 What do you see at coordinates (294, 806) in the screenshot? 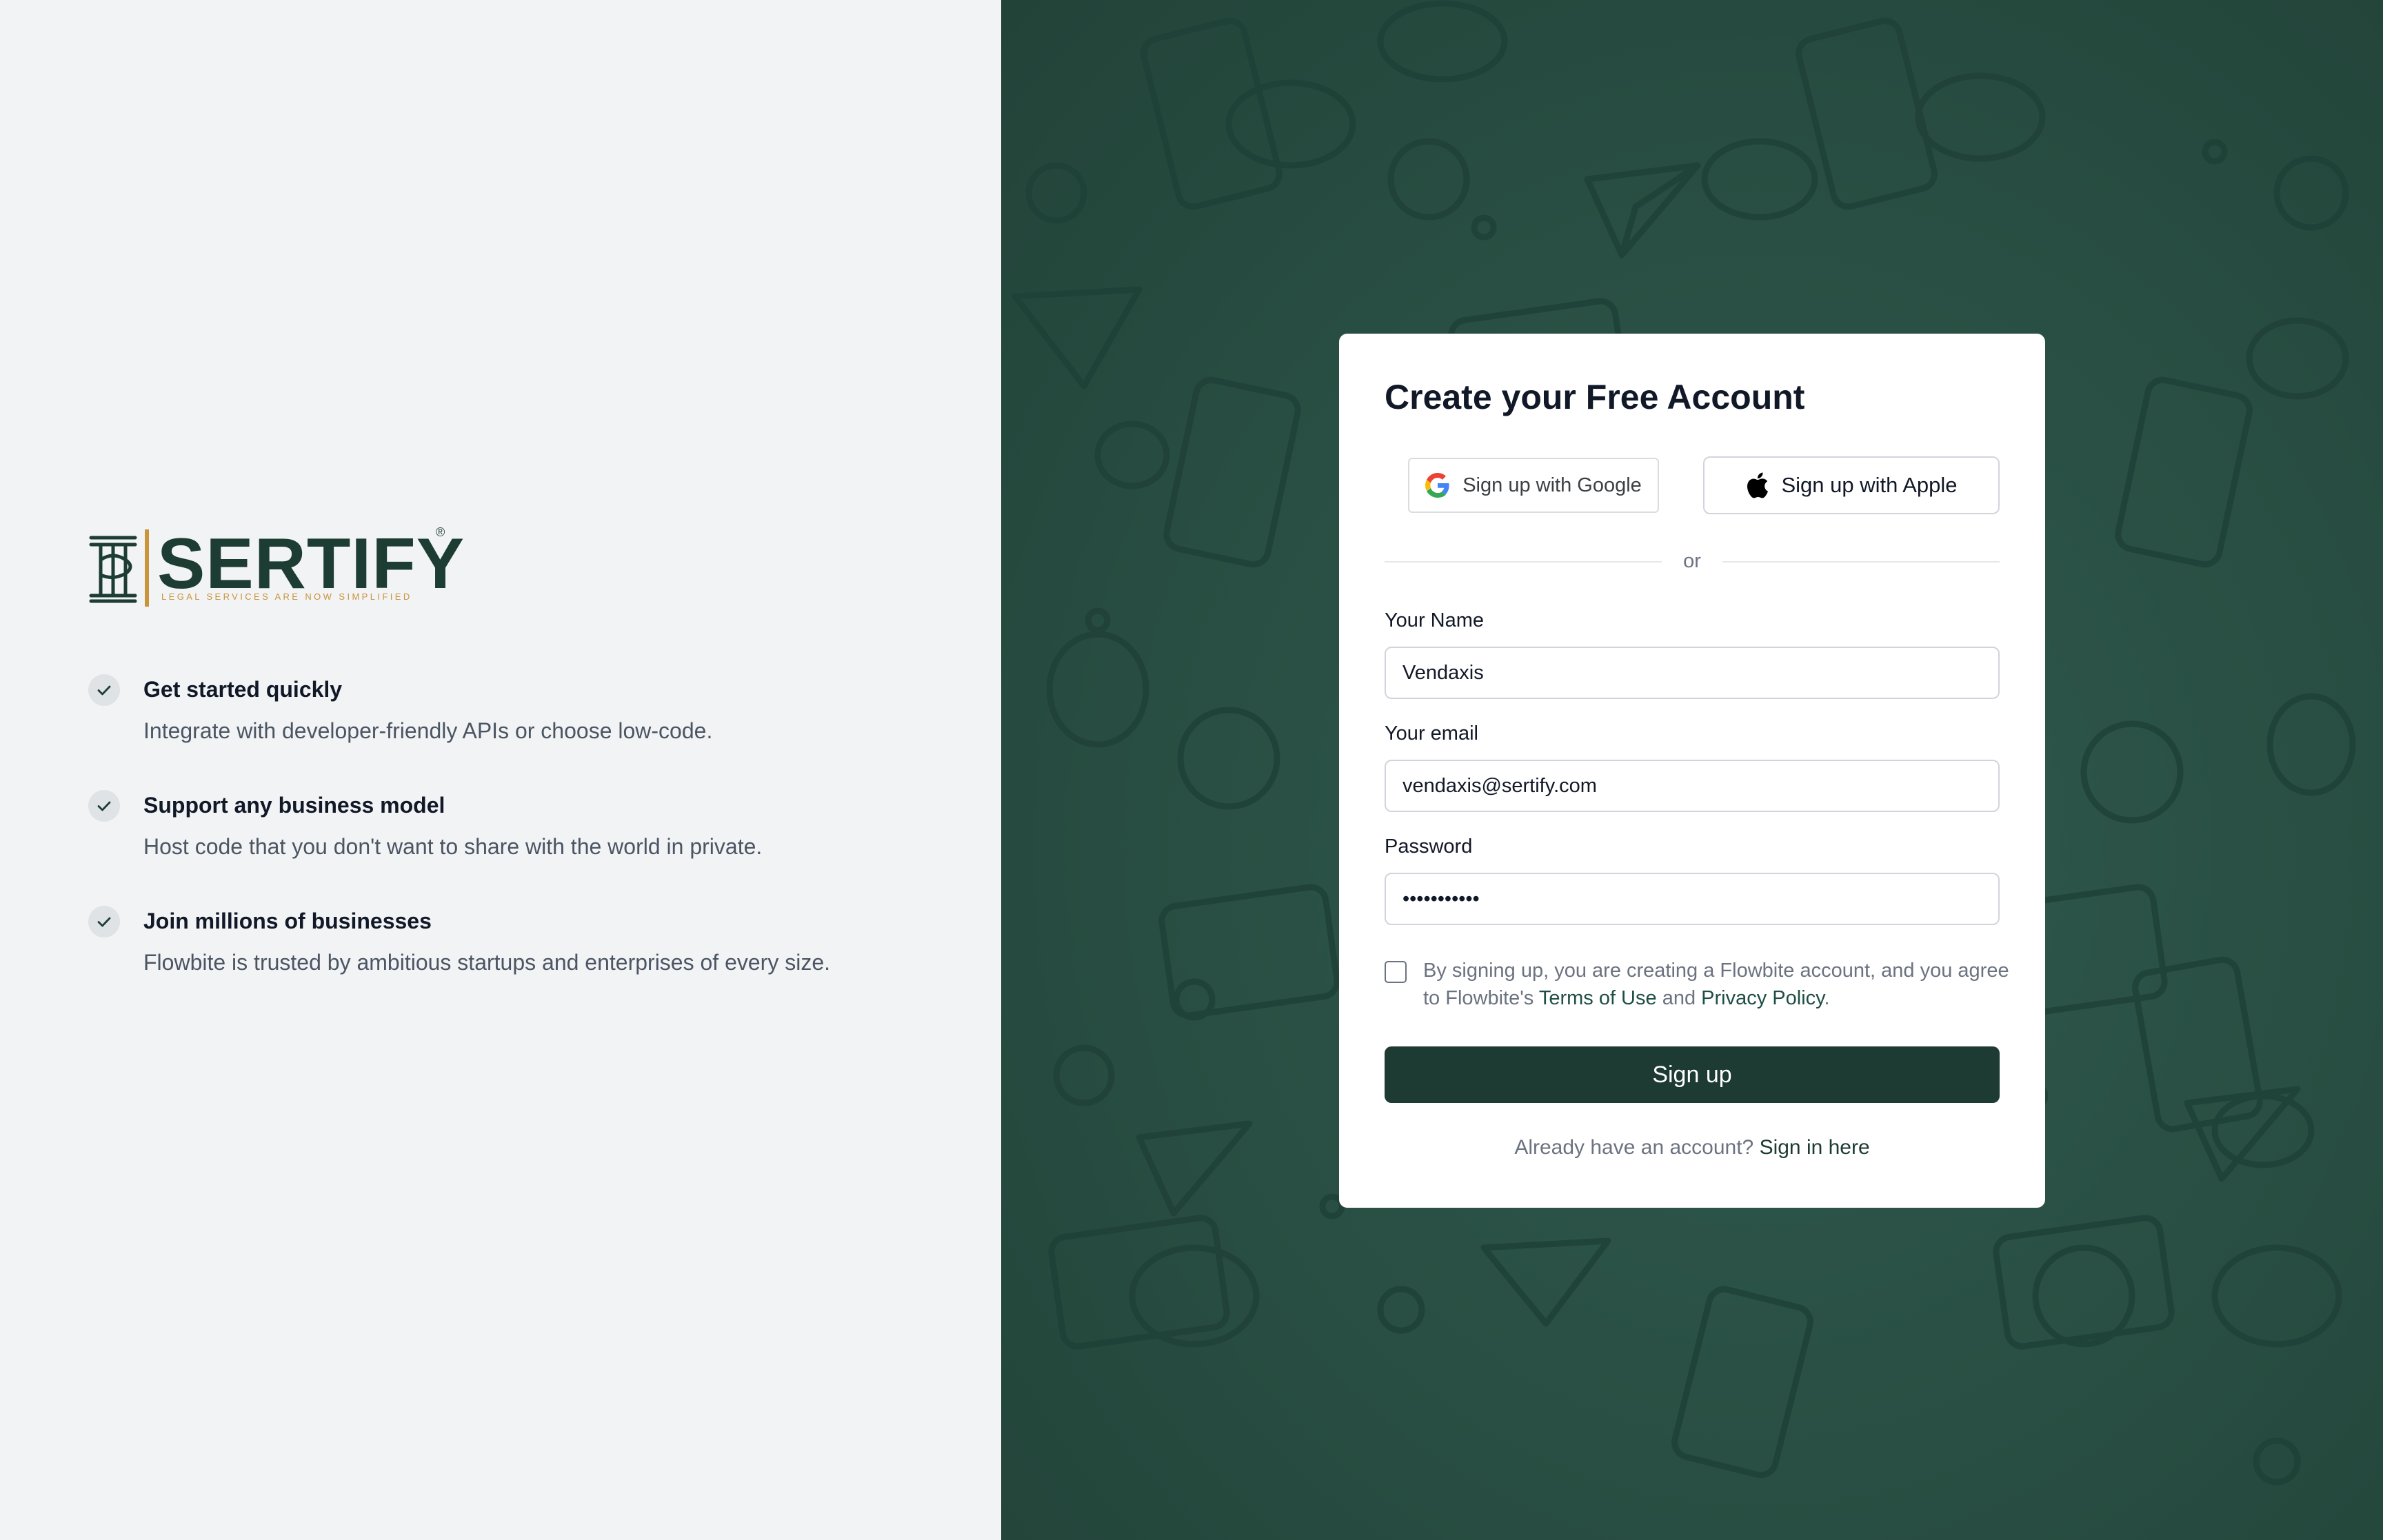
I see `feature-title: Support any business model` at bounding box center [294, 806].